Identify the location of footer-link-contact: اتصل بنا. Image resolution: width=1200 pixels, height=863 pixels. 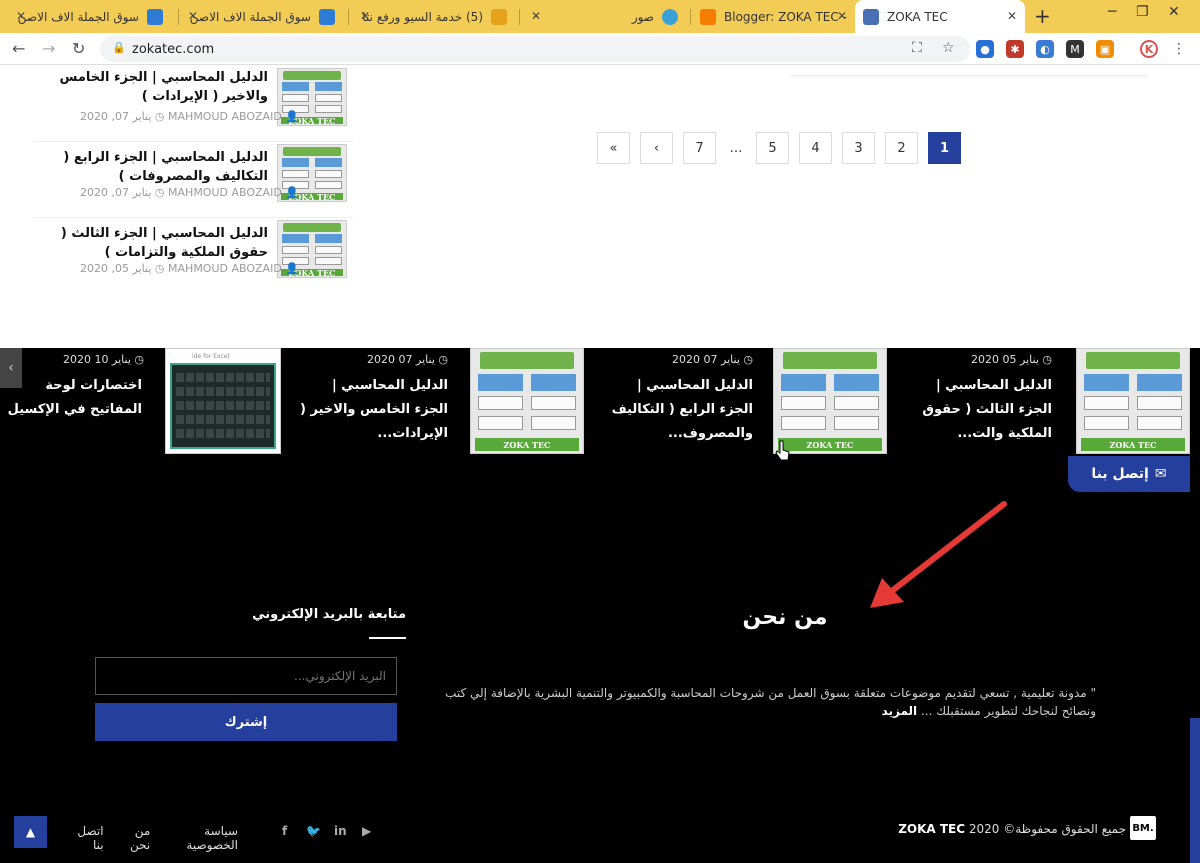
(86, 838).